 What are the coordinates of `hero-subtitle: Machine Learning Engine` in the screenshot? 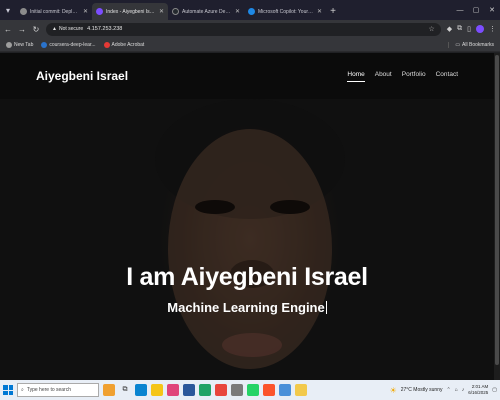 It's located at (247, 307).